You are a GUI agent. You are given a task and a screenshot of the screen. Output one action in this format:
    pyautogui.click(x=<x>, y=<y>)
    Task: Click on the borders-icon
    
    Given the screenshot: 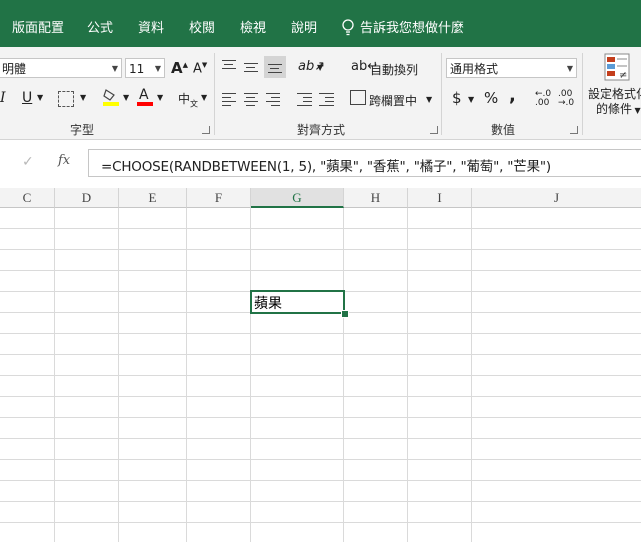 What is the action you would take?
    pyautogui.click(x=66, y=99)
    